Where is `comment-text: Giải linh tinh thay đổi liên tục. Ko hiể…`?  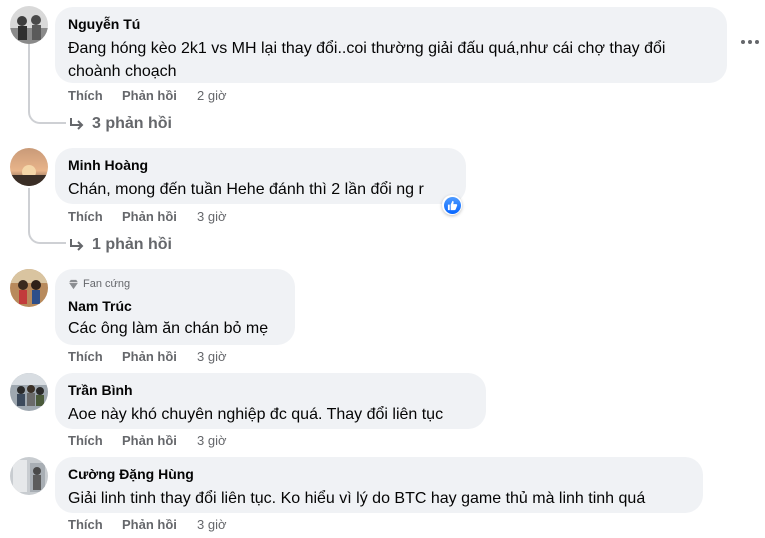 comment-text: Giải linh tinh thay đổi liên tục. Ko hiể… is located at coordinates (357, 498).